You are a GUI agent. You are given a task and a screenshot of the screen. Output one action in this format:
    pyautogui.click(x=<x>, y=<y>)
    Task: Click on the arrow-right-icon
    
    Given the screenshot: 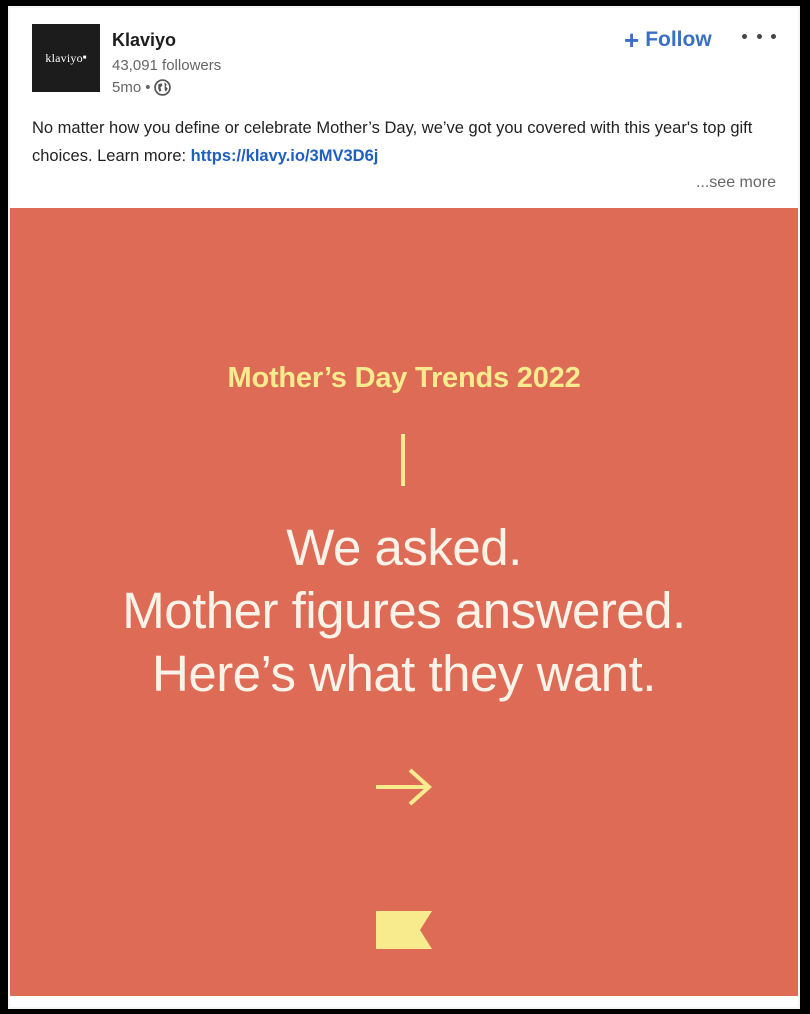 What is the action you would take?
    pyautogui.click(x=404, y=787)
    